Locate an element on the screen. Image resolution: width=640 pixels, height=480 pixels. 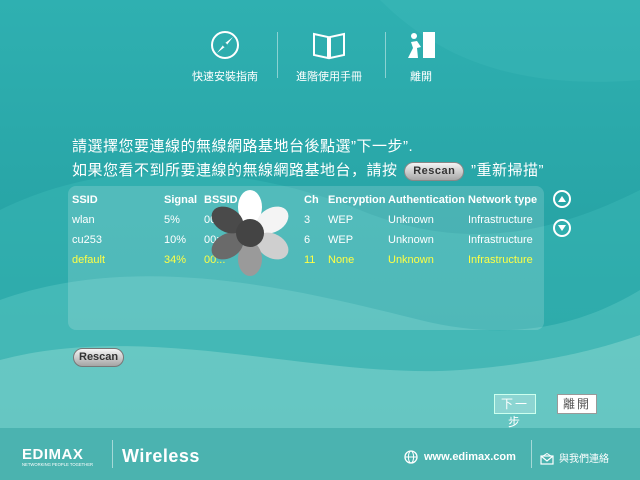
website-link: www.edimax.com is located at coordinates (460, 457).